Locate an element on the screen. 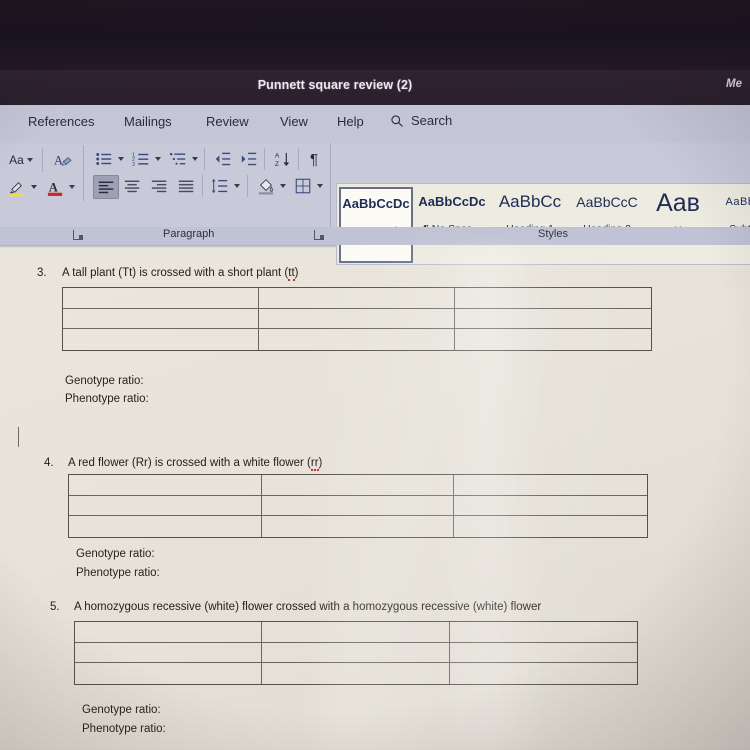  numbering-button: 1 2 3 is located at coordinates (141, 159).